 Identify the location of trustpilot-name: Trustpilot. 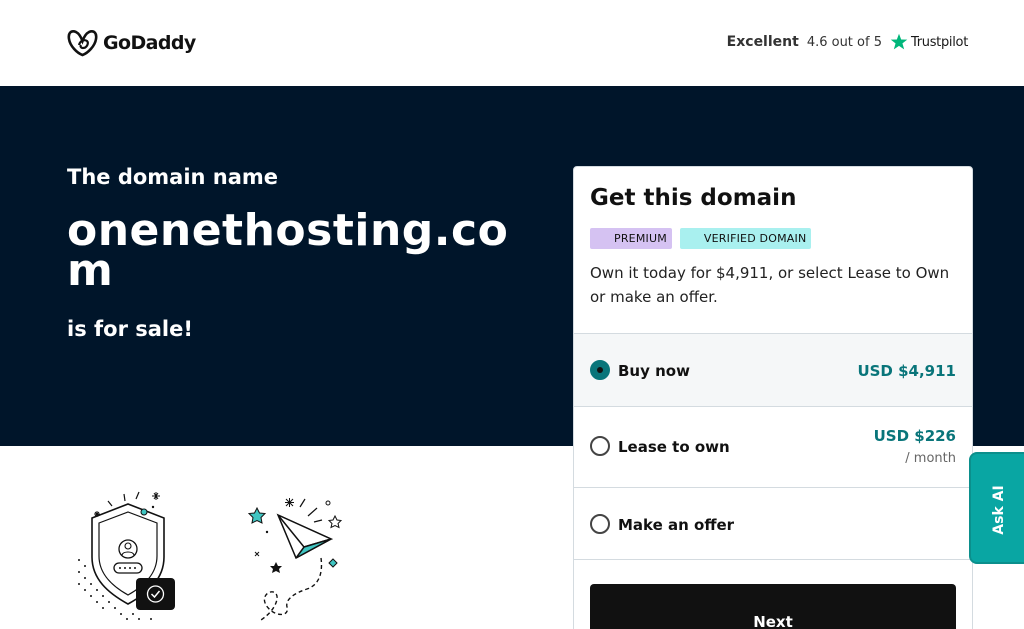
(939, 42).